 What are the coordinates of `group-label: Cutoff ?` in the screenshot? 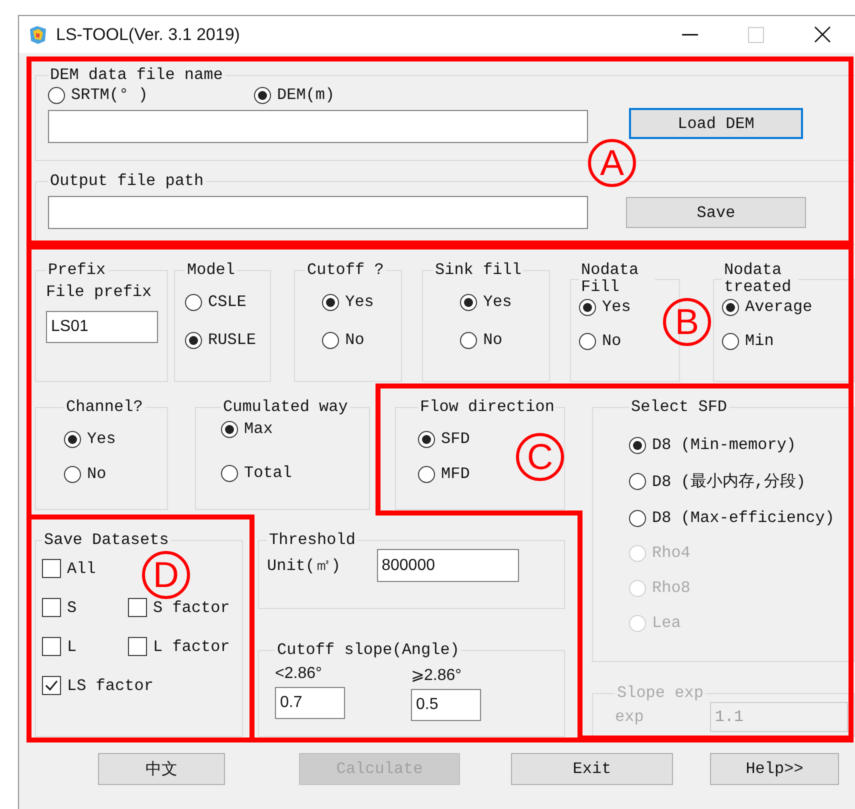 It's located at (345, 270).